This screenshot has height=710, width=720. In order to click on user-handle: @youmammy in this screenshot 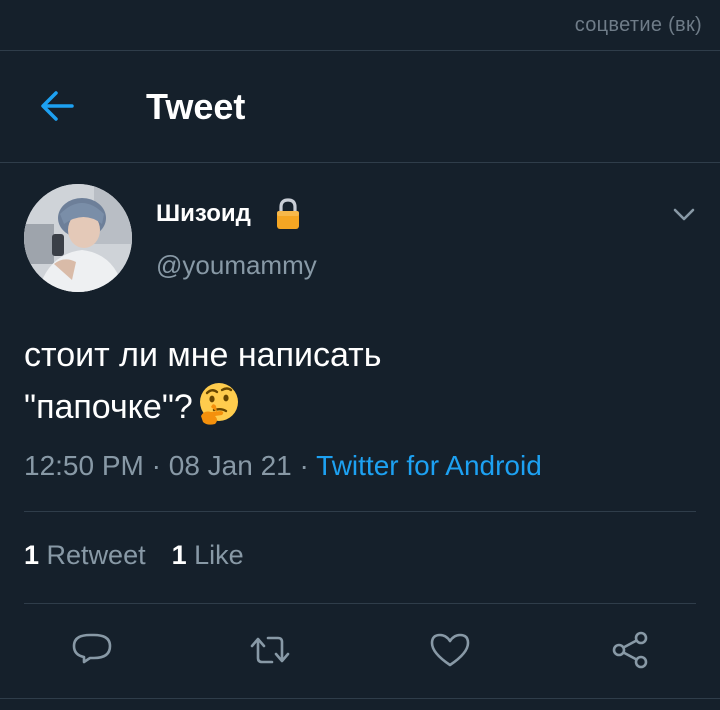, I will do `click(236, 265)`.